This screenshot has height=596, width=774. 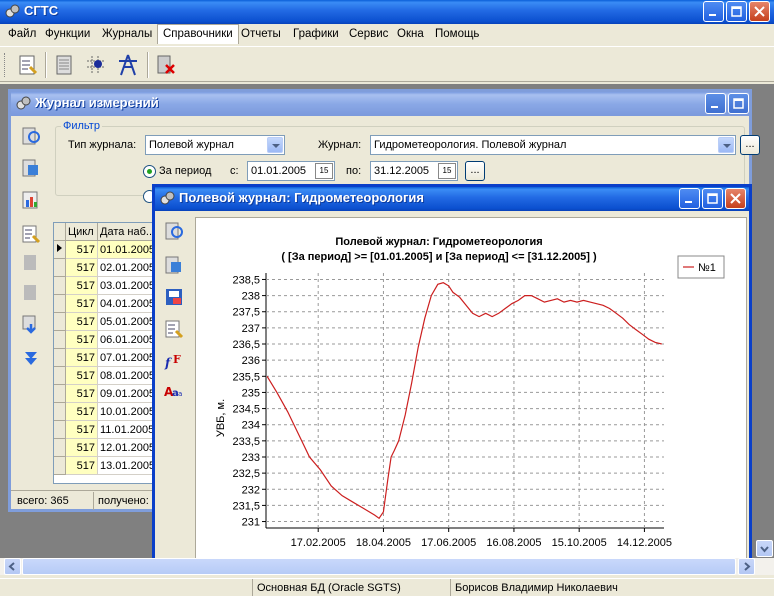 I want to click on copy-disabled-icon, so click(x=31, y=262).